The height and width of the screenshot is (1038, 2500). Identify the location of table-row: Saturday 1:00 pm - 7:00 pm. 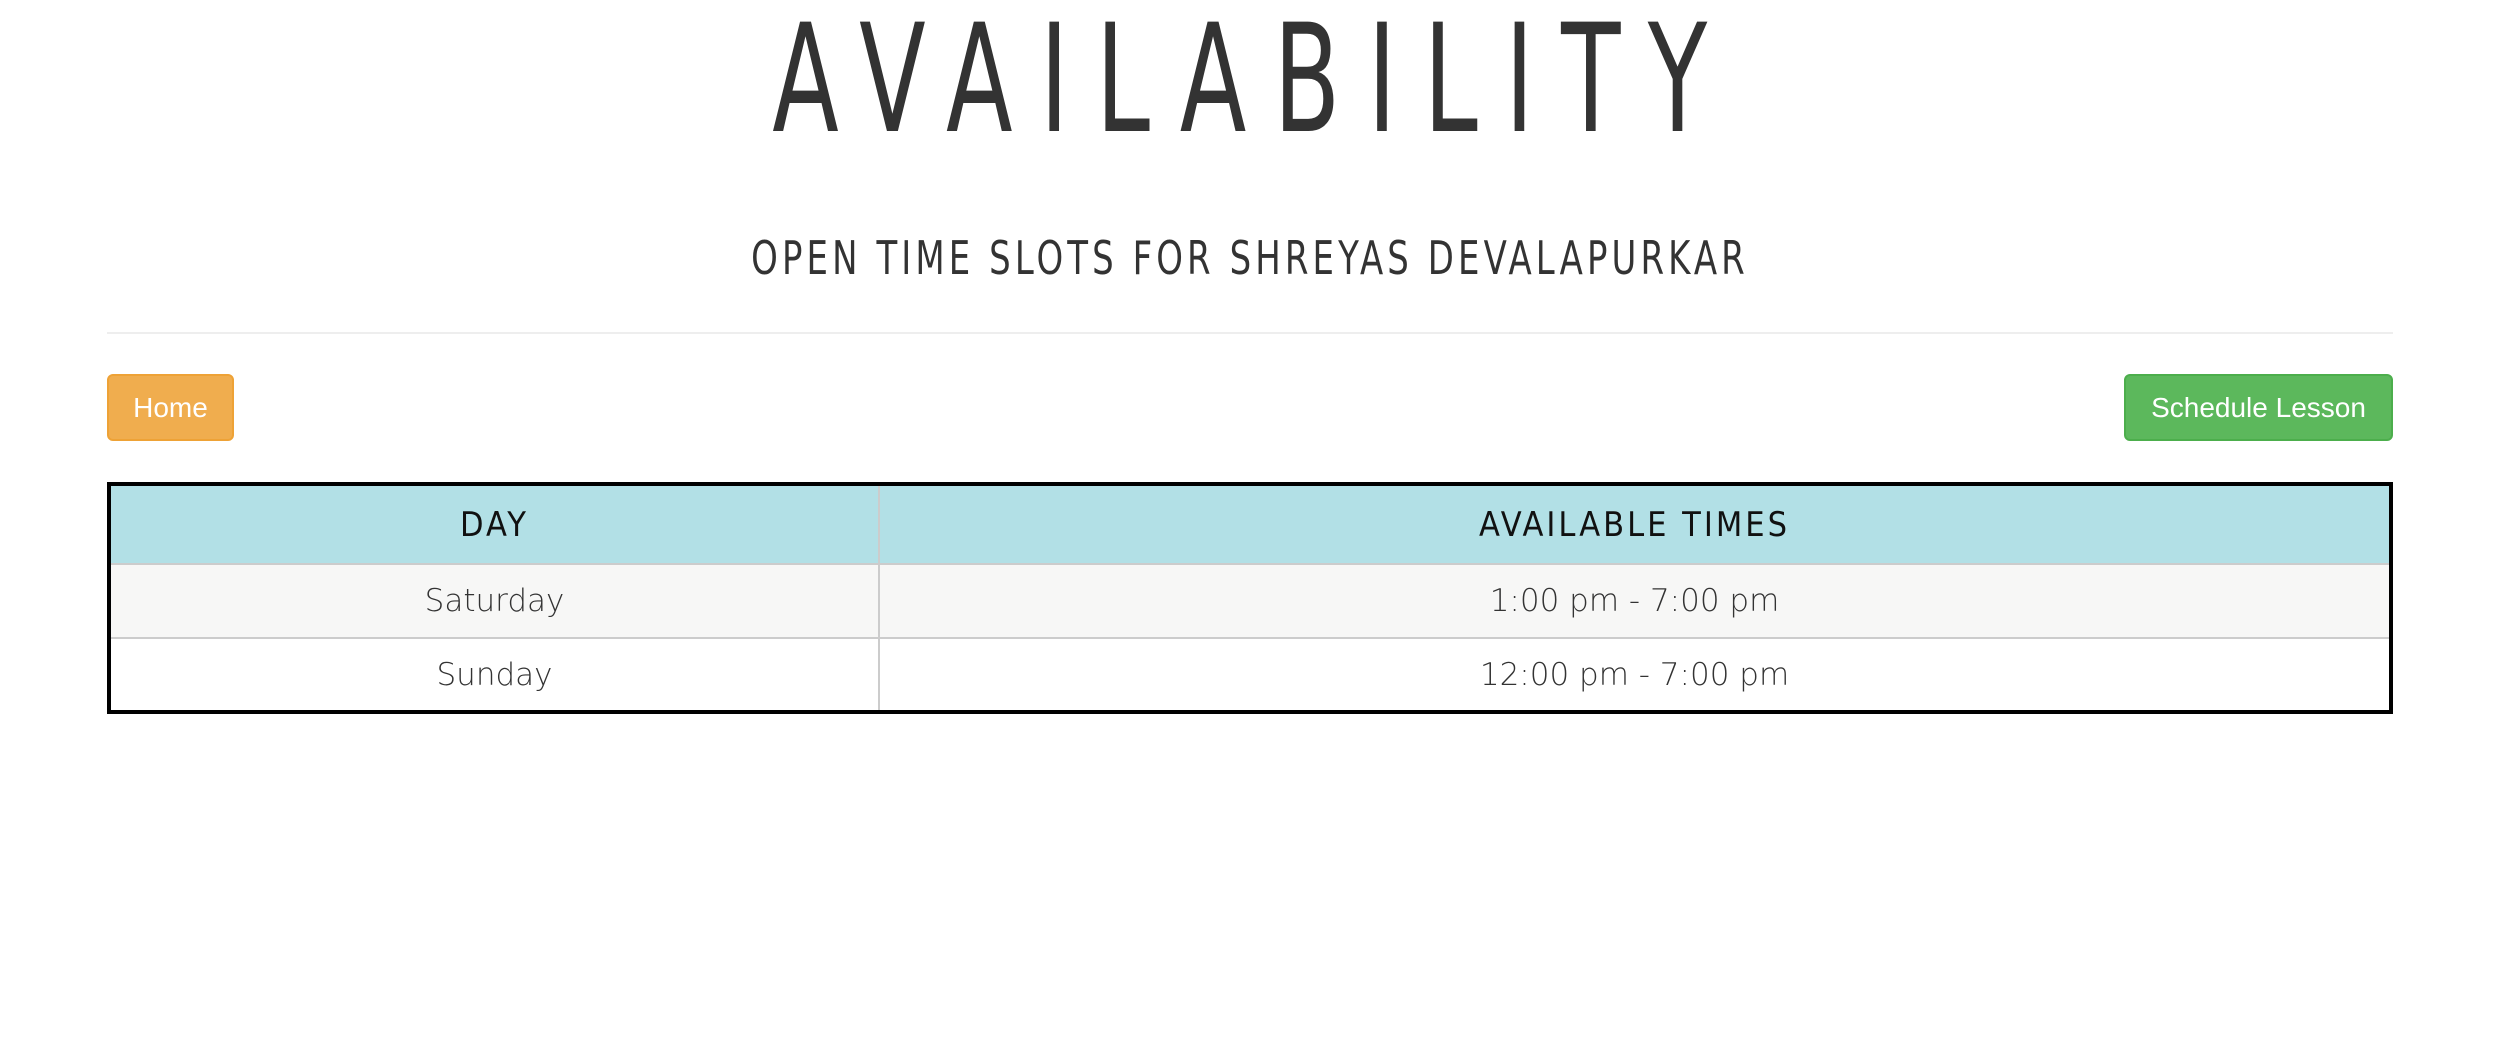
(1250, 601).